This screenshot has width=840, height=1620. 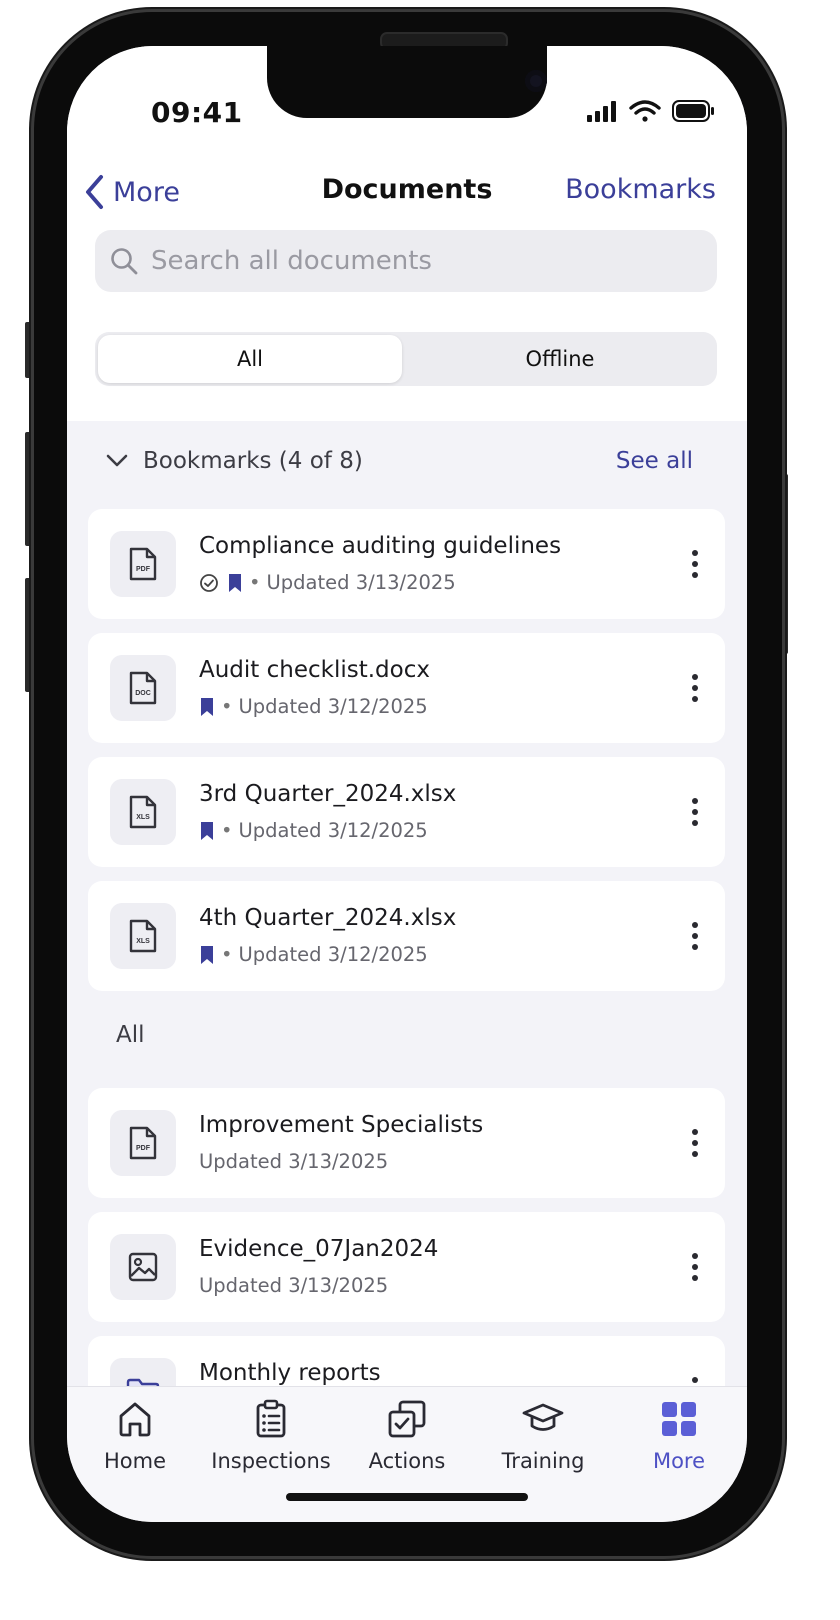 I want to click on segment-offline: Offline, so click(x=560, y=359).